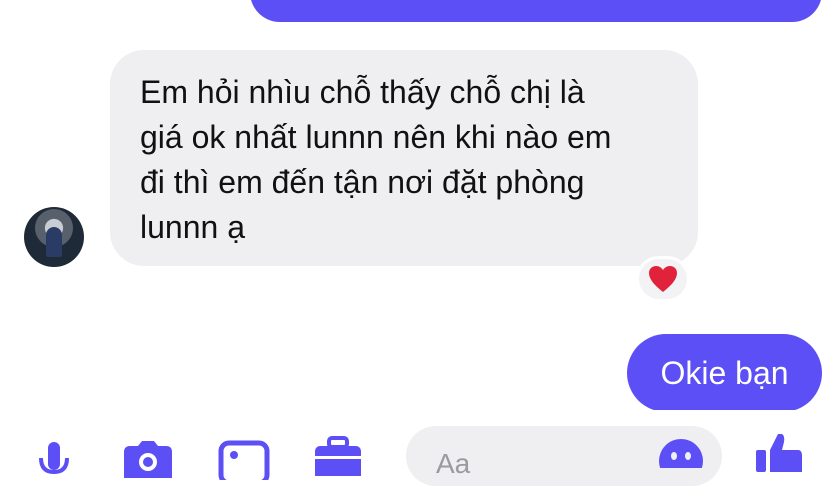 Image resolution: width=840 pixels, height=486 pixels. I want to click on outgoing-reply-text: Okie bạn, so click(724, 372).